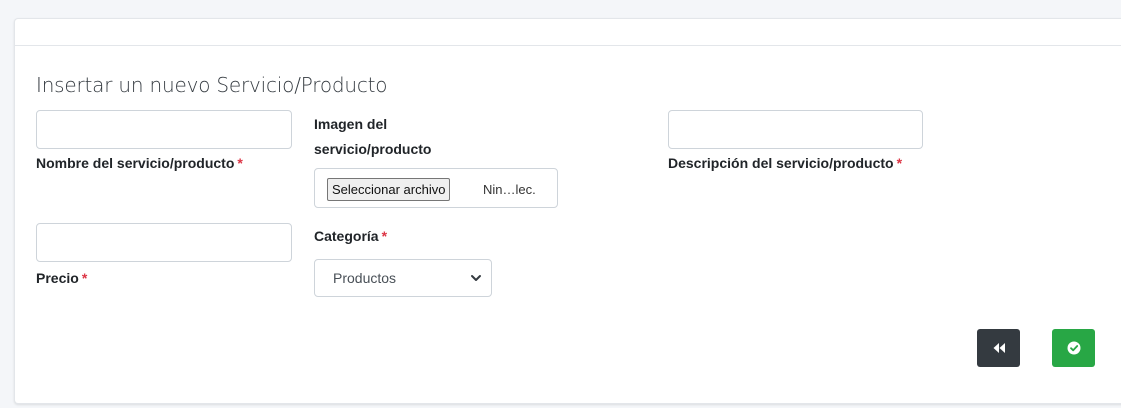 The width and height of the screenshot is (1121, 408). Describe the element at coordinates (351, 236) in the screenshot. I see `category-label: Categoría *` at that location.